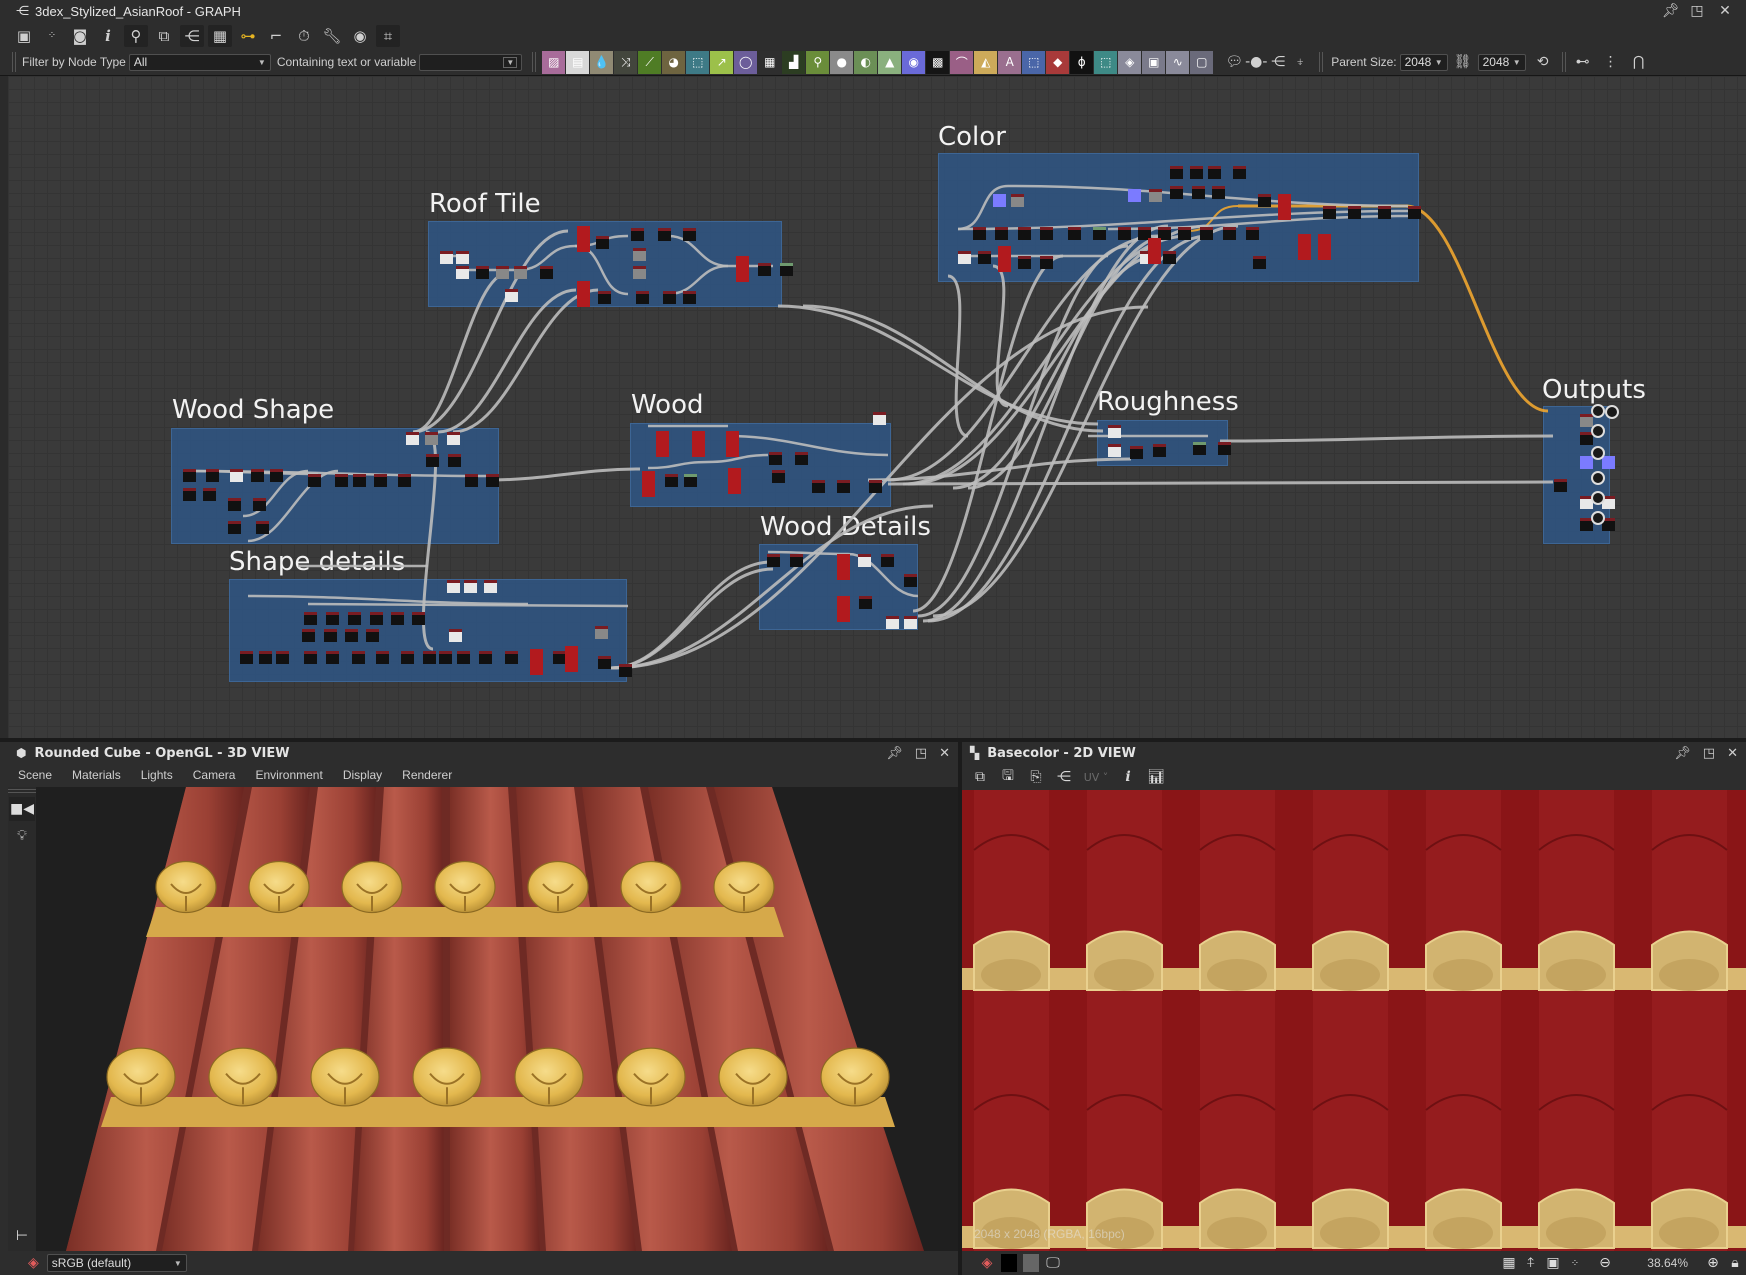 This screenshot has height=1275, width=1746. What do you see at coordinates (1575, 1263) in the screenshot?
I see `reset-zoom-icon: ⁘` at bounding box center [1575, 1263].